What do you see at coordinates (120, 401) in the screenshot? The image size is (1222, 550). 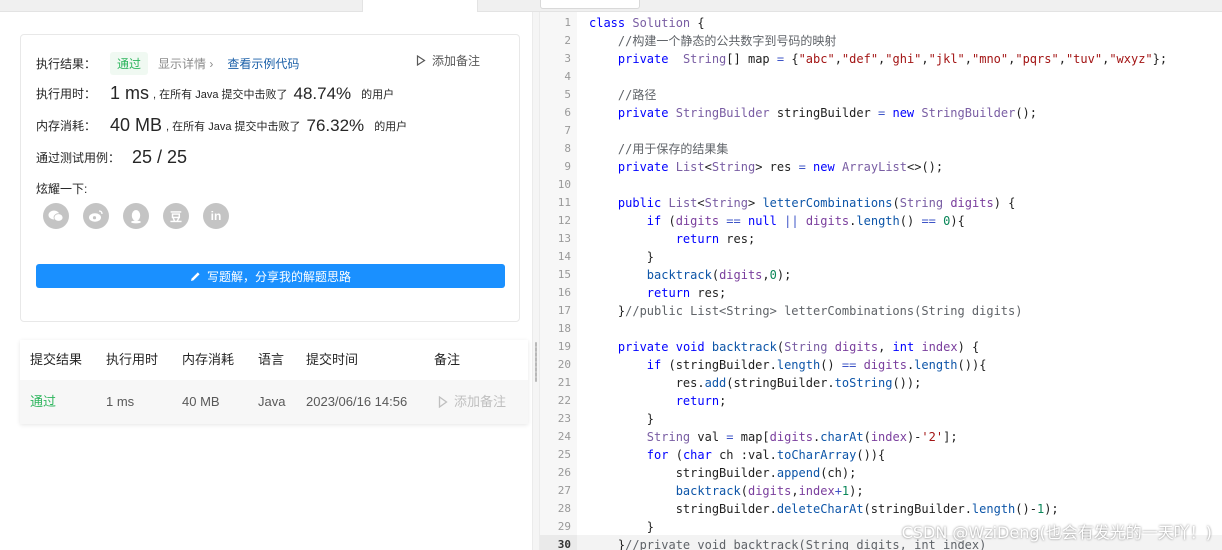 I see `row-runtime: 1 ms` at bounding box center [120, 401].